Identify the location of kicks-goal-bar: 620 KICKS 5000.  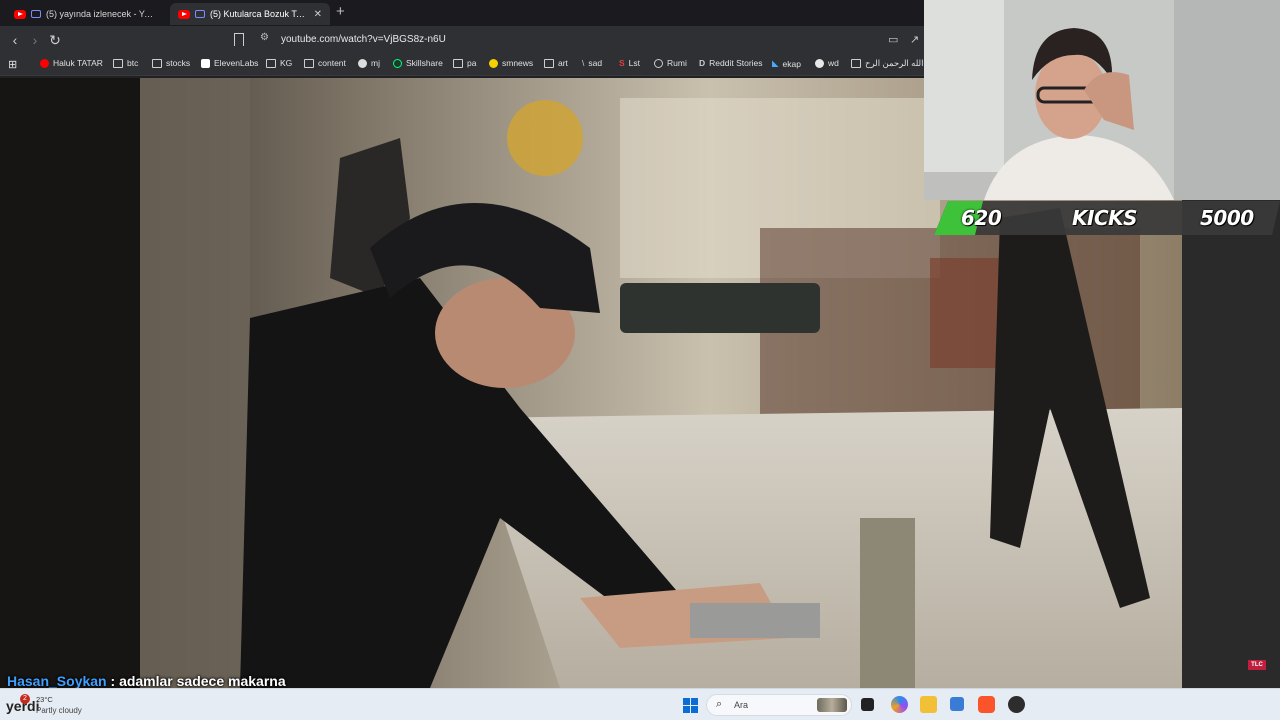
(1107, 218).